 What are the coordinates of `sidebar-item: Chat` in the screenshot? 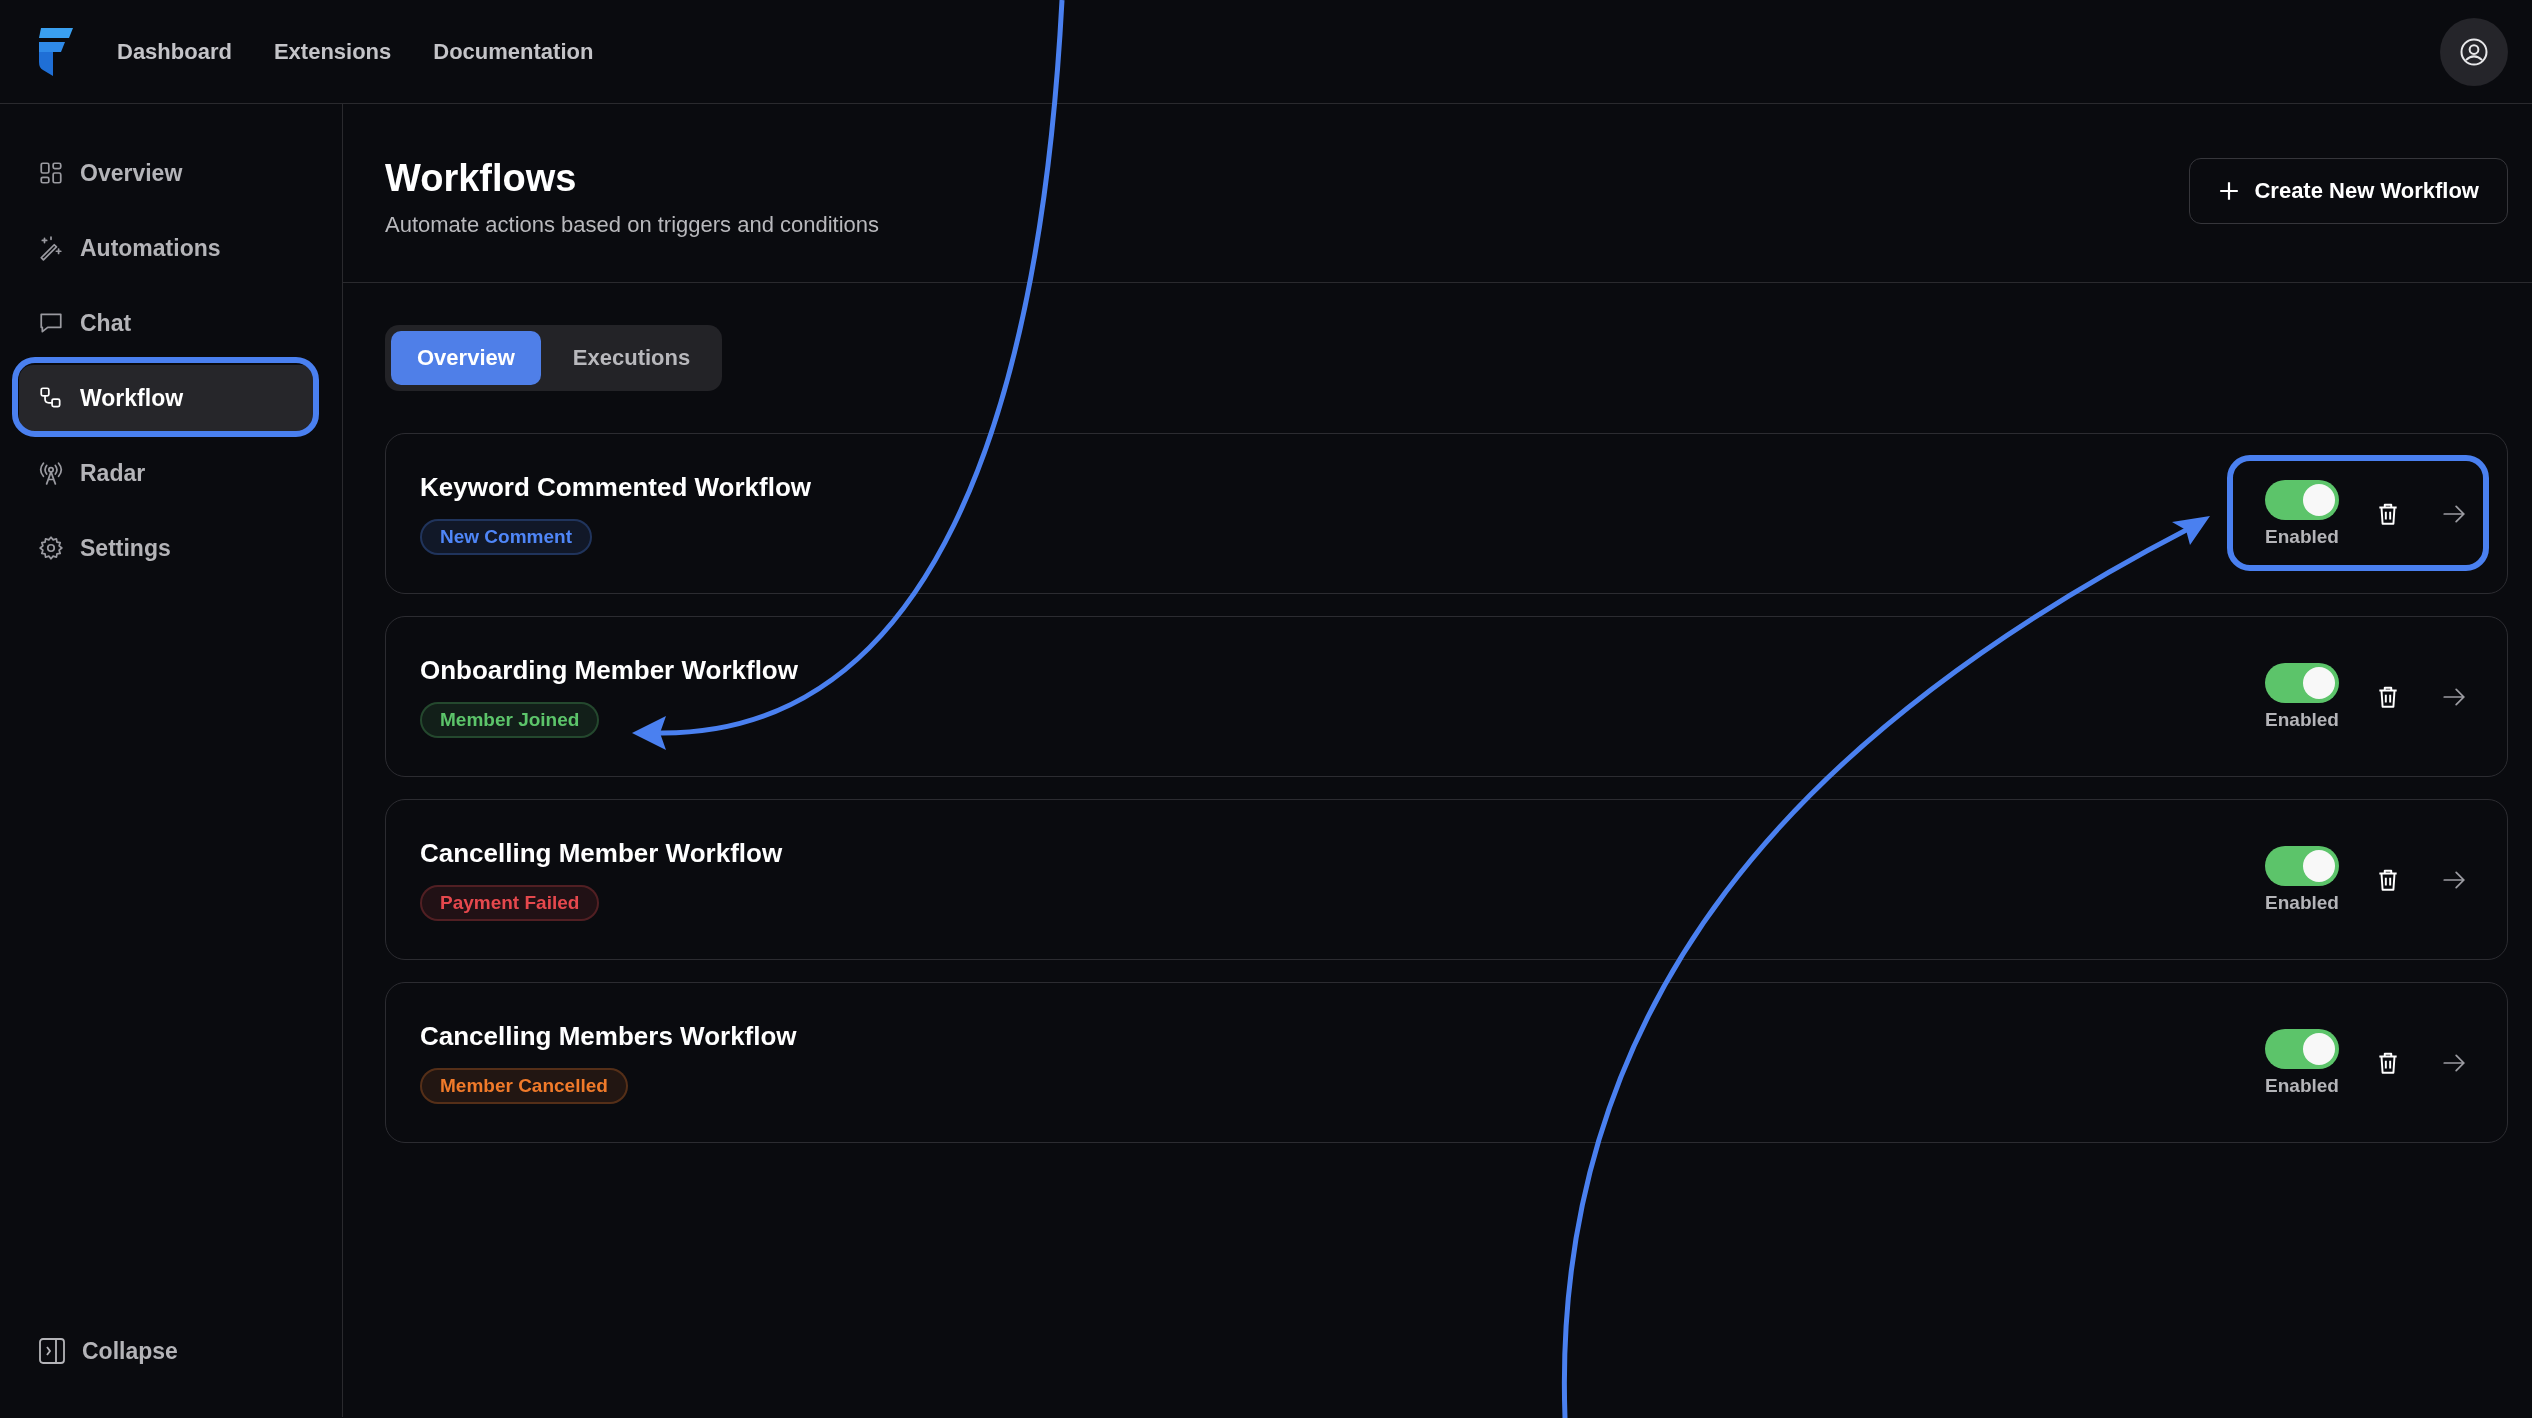 It's located at (168, 323).